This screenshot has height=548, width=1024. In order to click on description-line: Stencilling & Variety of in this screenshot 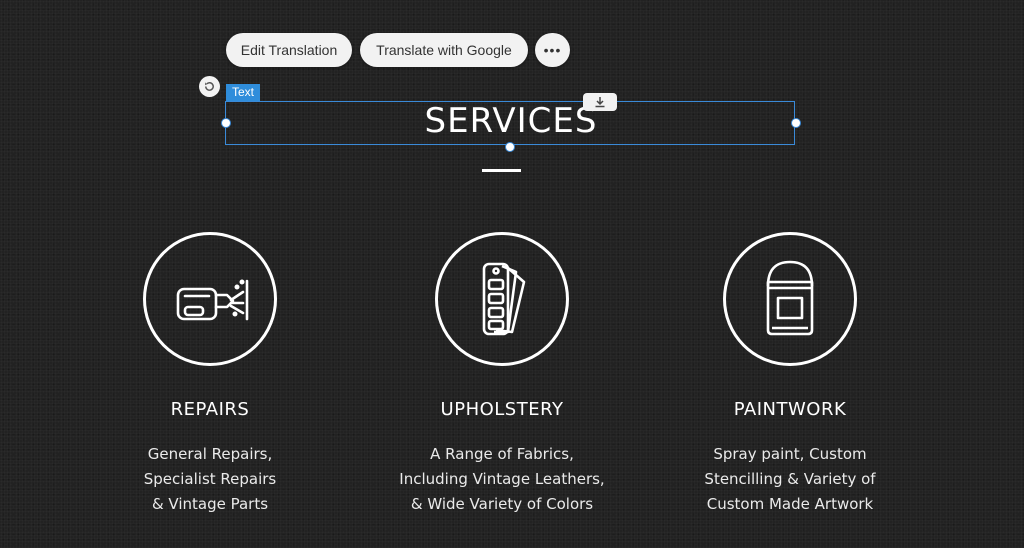, I will do `click(790, 479)`.